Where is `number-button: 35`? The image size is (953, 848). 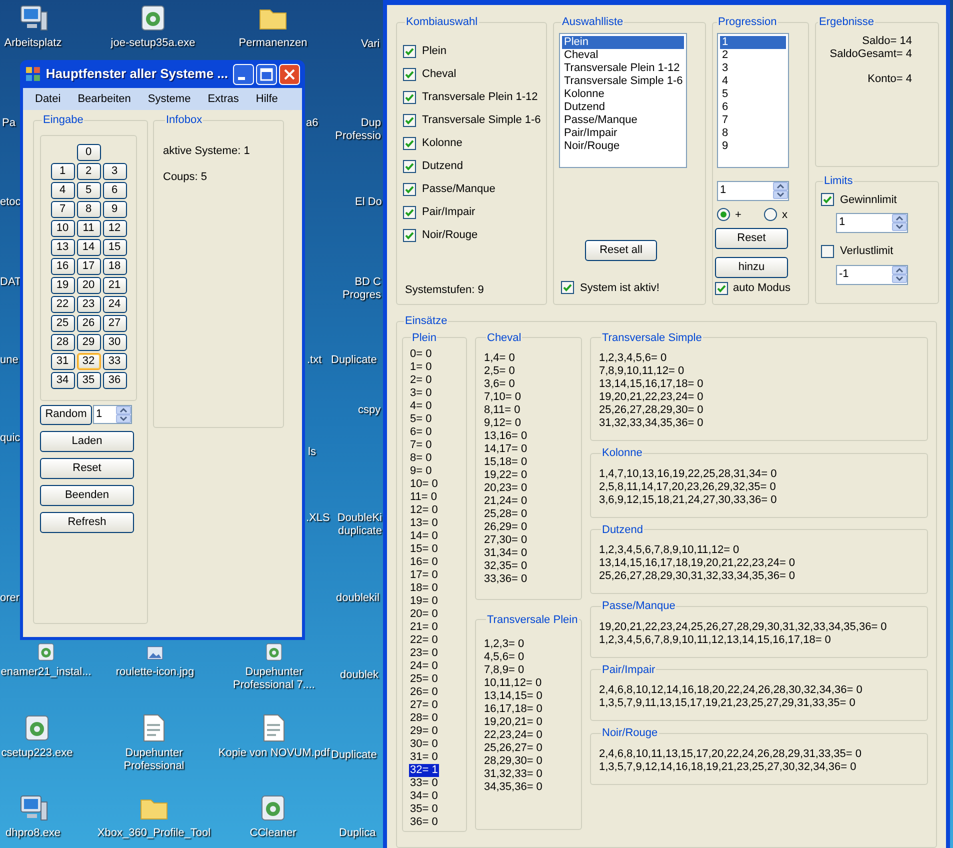 number-button: 35 is located at coordinates (88, 380).